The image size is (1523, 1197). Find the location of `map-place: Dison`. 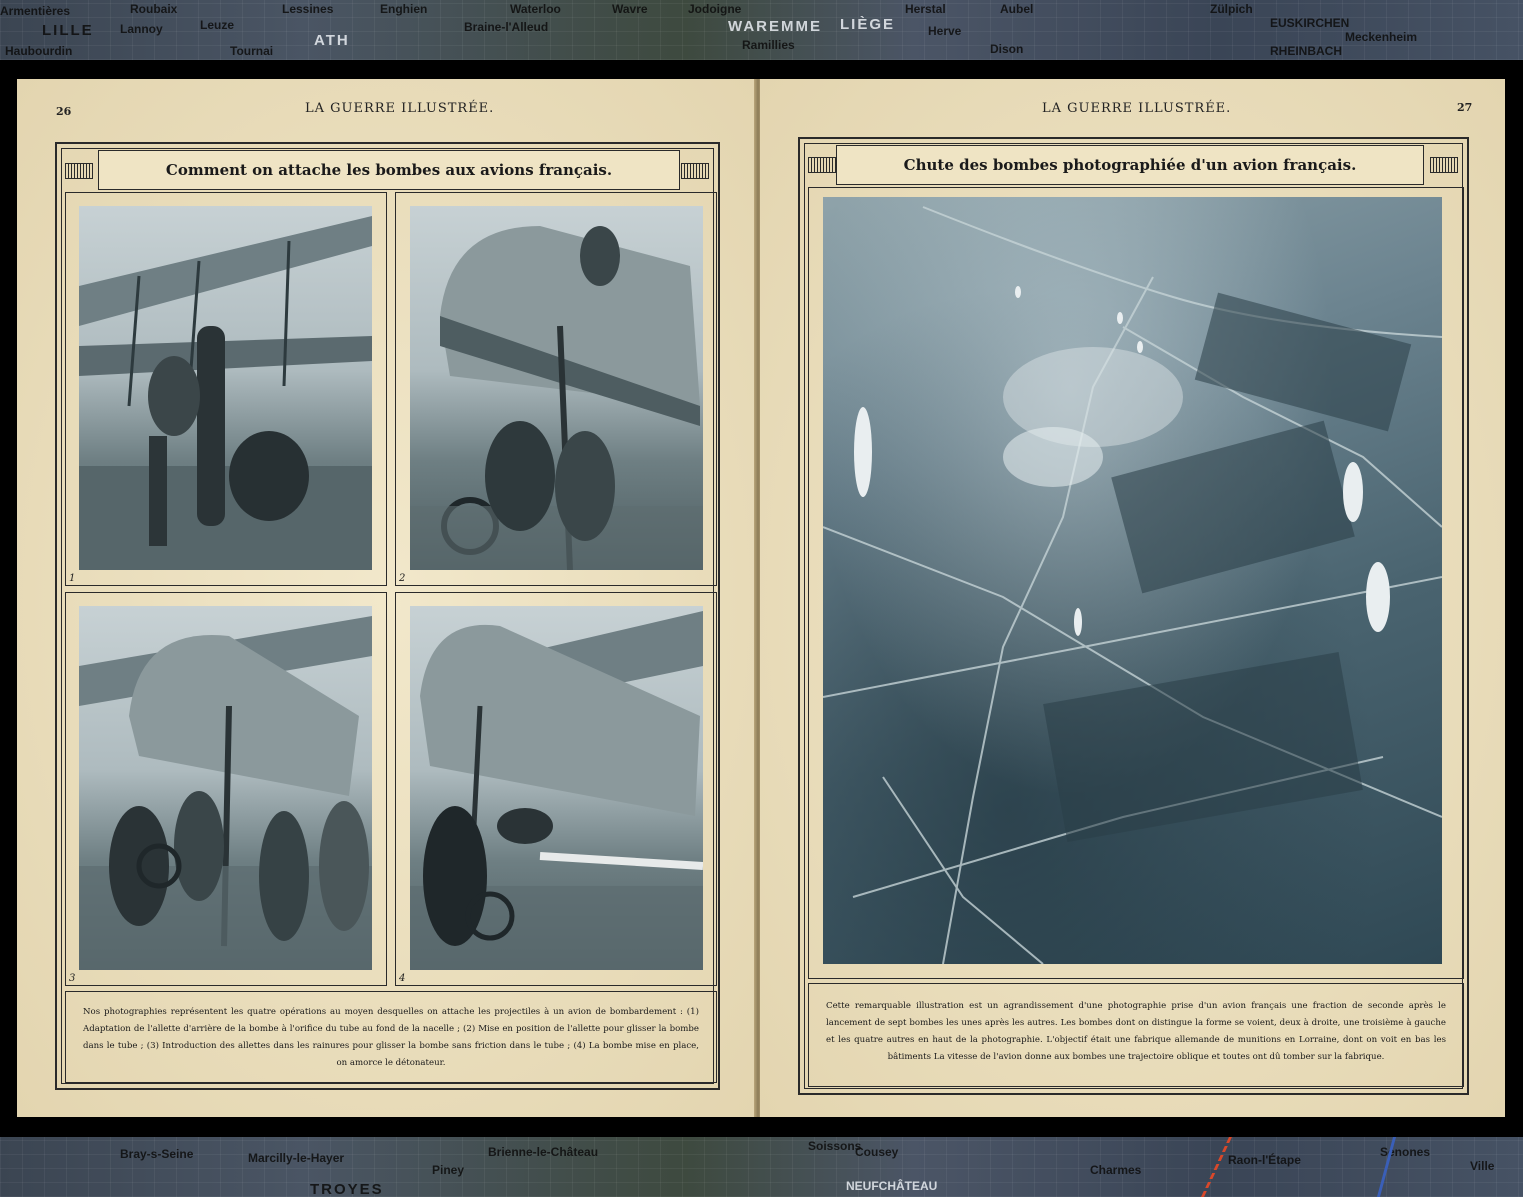

map-place: Dison is located at coordinates (1007, 49).